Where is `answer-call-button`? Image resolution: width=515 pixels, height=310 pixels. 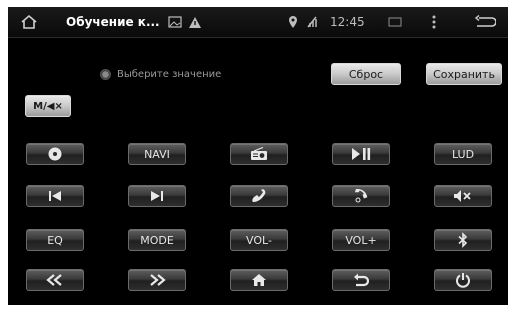
answer-call-button is located at coordinates (259, 196).